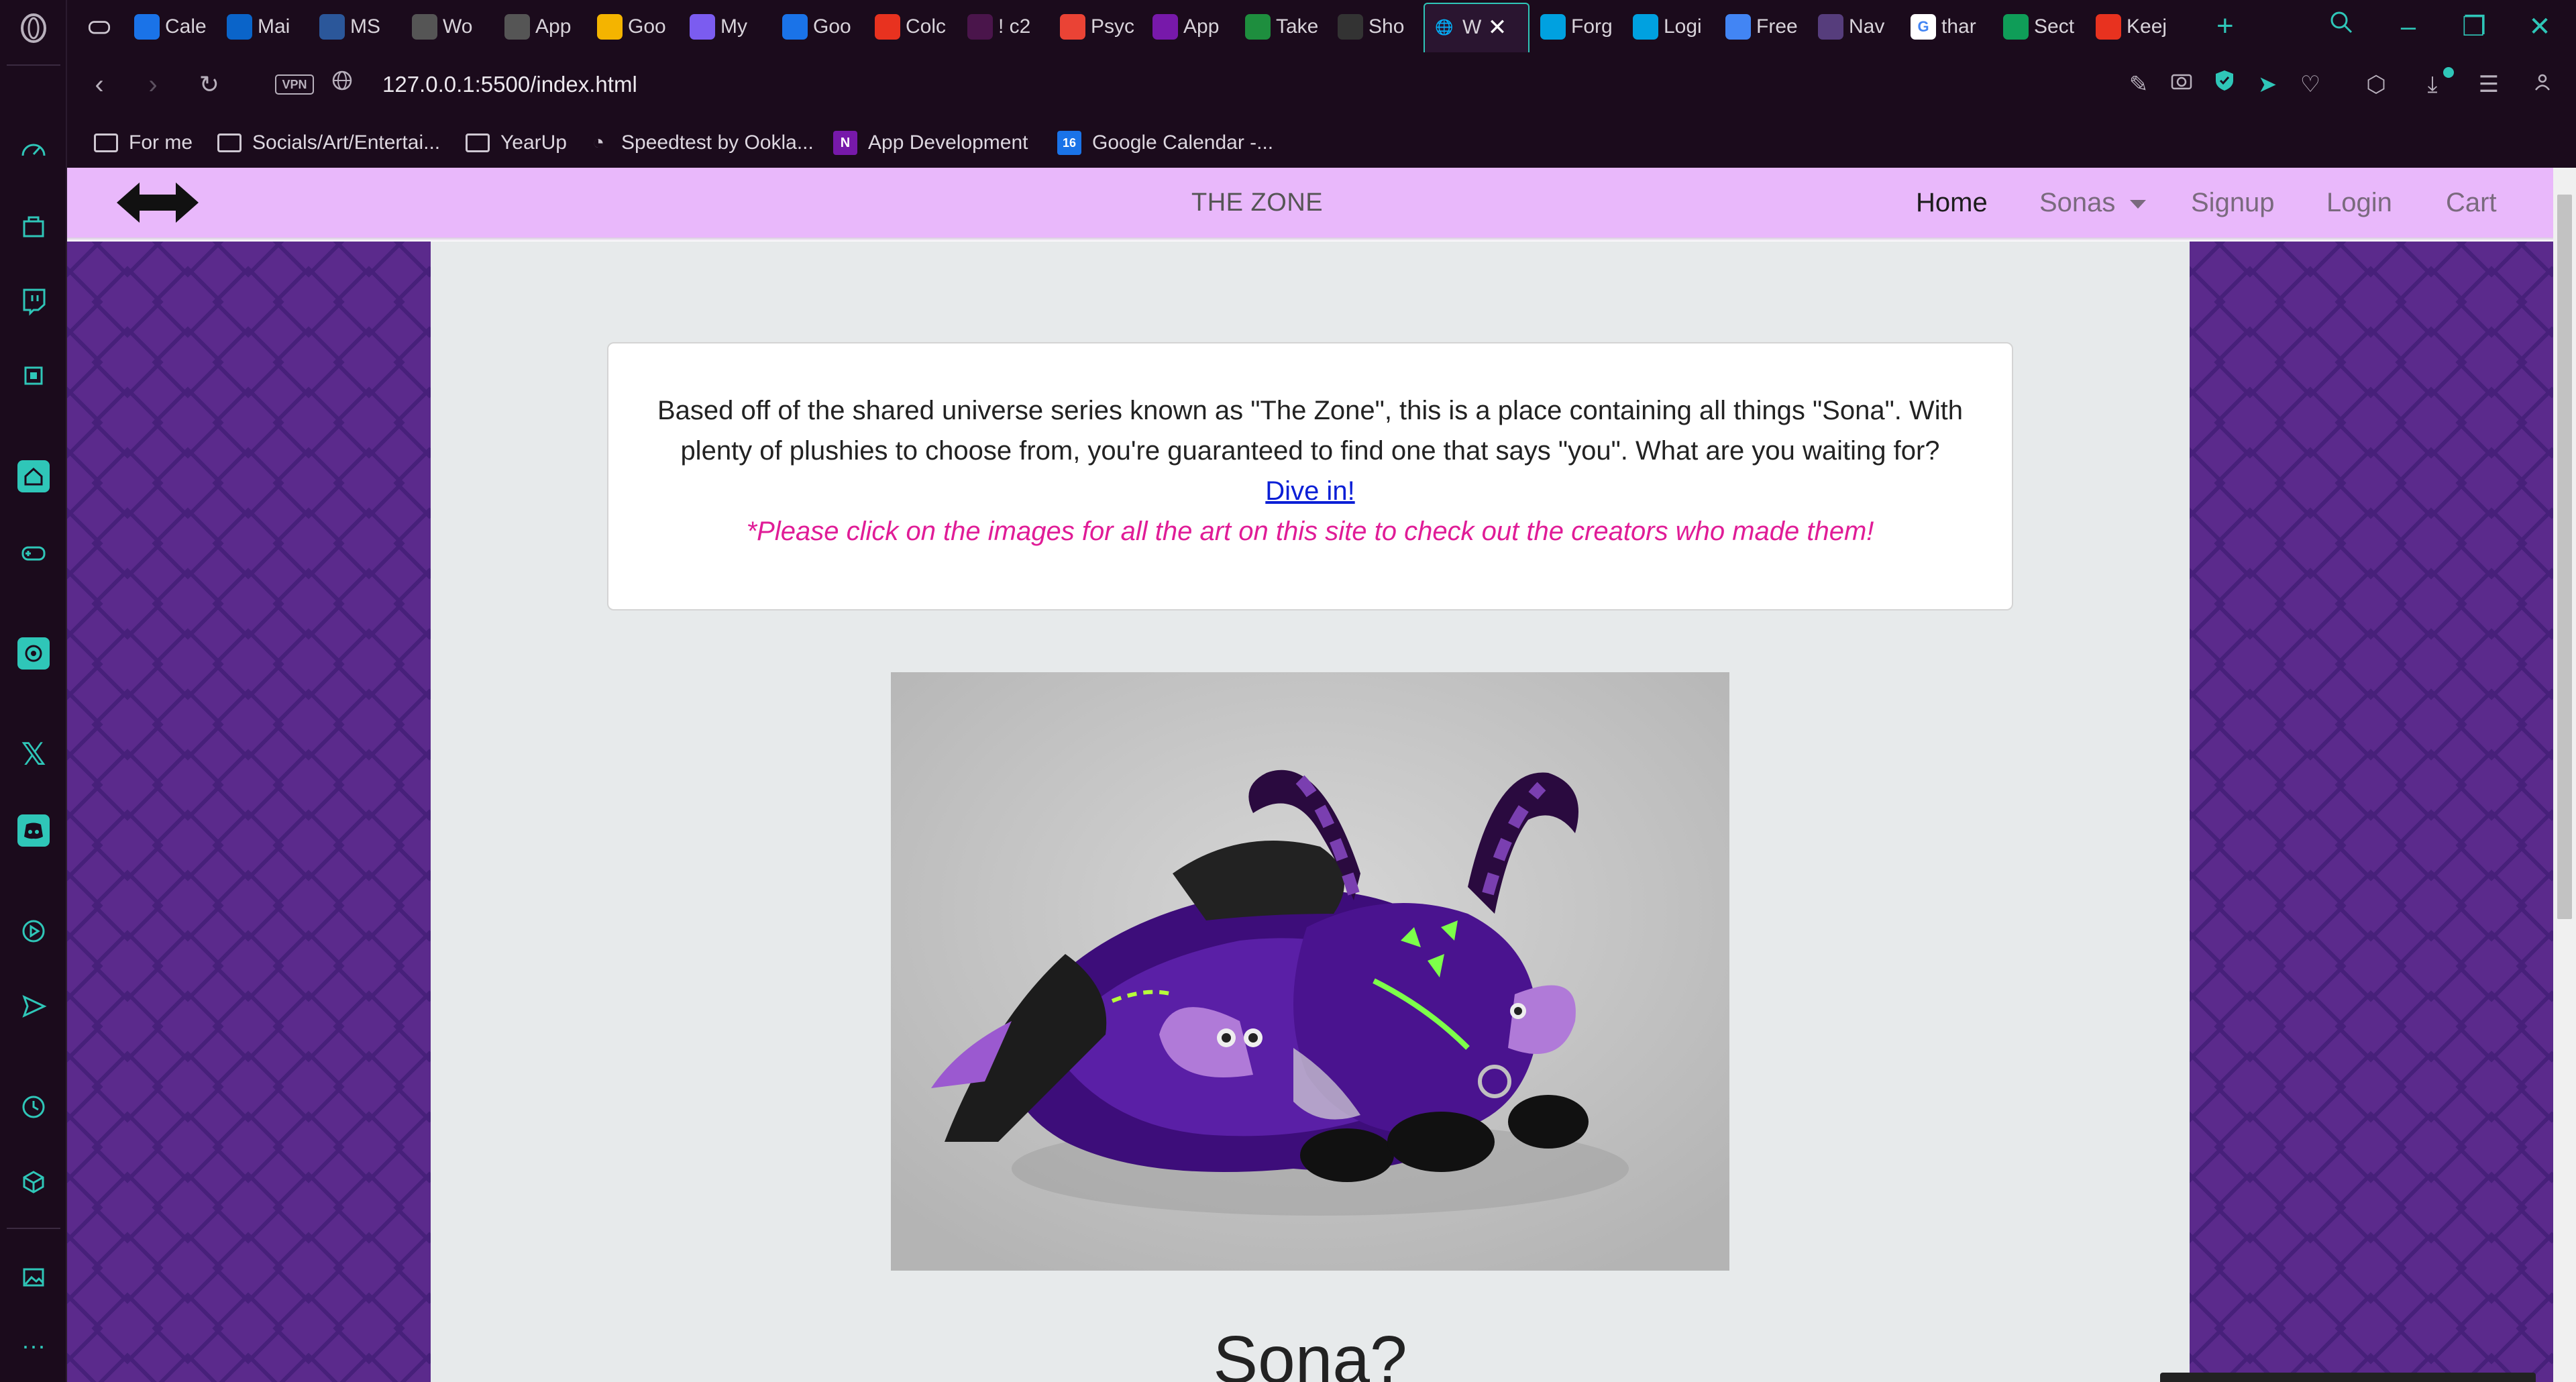 The height and width of the screenshot is (1382, 2576). I want to click on close-window-button: ✕, so click(2540, 27).